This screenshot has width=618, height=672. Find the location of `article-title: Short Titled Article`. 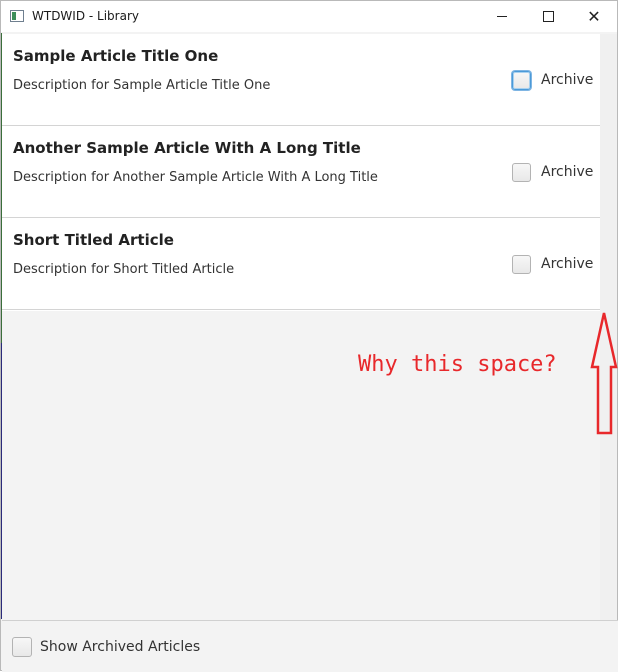

article-title: Short Titled Article is located at coordinates (93, 240).